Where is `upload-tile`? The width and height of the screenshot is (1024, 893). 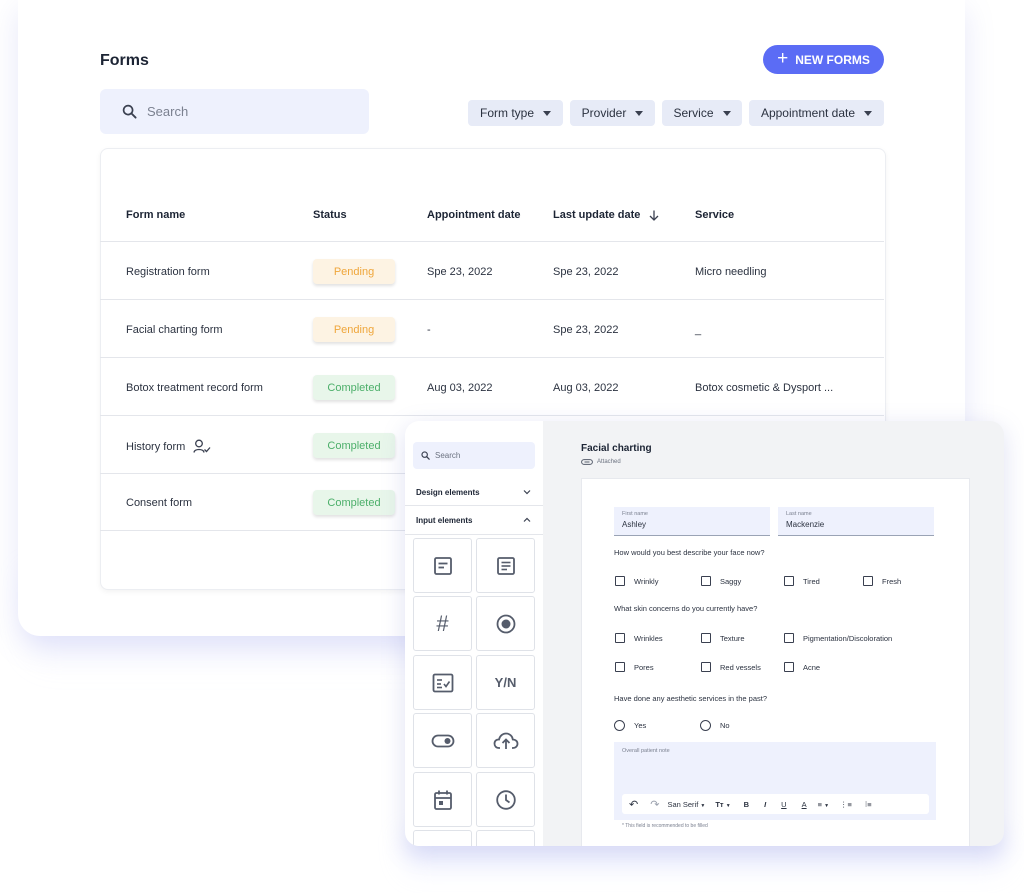
upload-tile is located at coordinates (505, 740).